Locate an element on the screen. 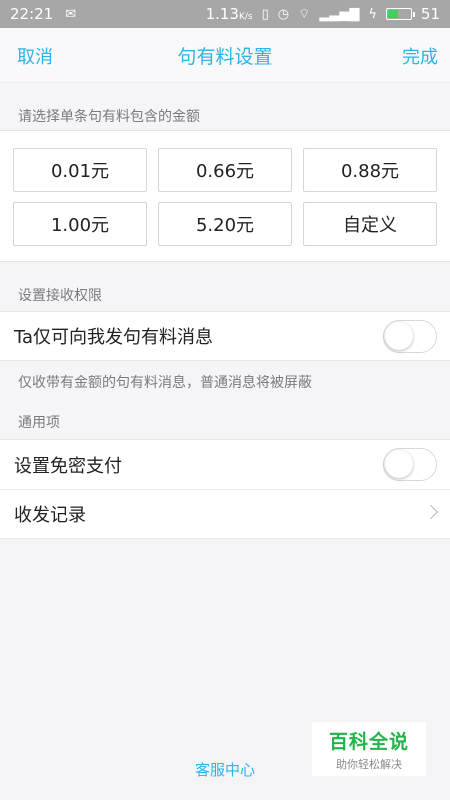  watermark-title: 百科全说 is located at coordinates (368, 741).